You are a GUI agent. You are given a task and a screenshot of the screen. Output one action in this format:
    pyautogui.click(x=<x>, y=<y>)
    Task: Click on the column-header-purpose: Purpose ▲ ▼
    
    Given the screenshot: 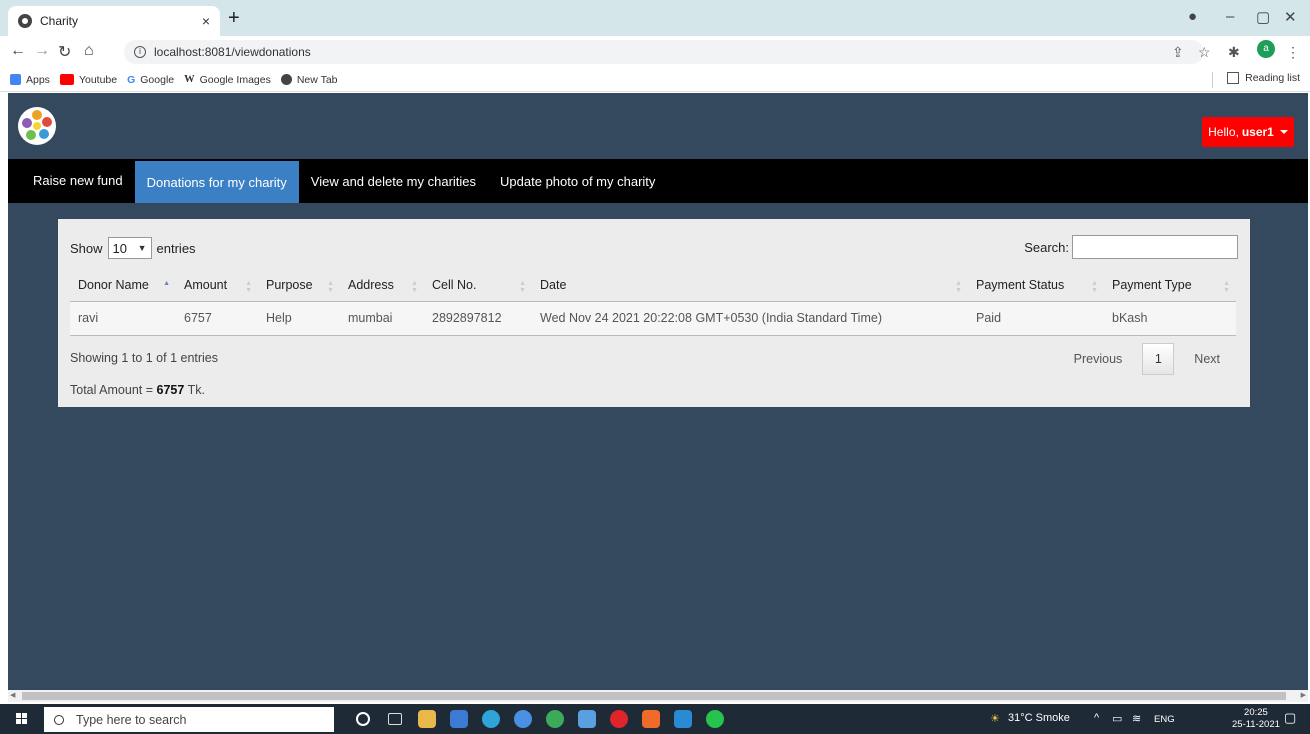 What is the action you would take?
    pyautogui.click(x=299, y=285)
    